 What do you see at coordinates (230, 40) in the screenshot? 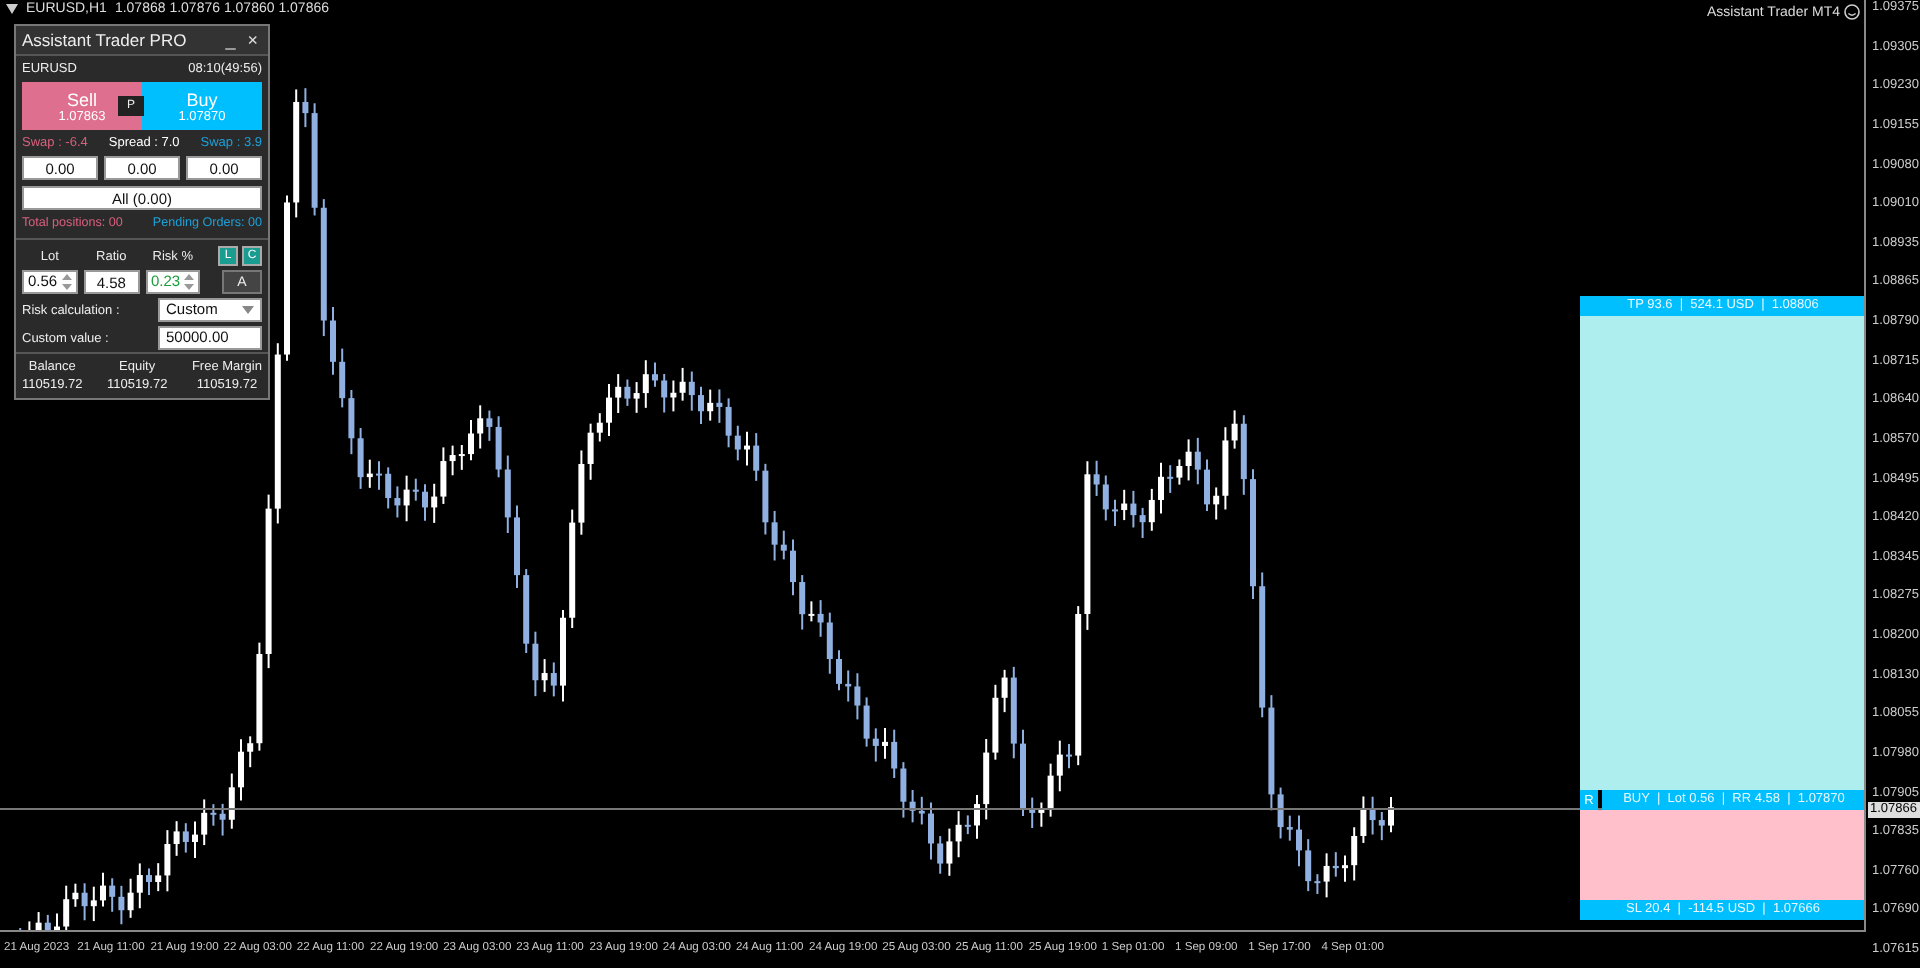
I see `minimize-button: _` at bounding box center [230, 40].